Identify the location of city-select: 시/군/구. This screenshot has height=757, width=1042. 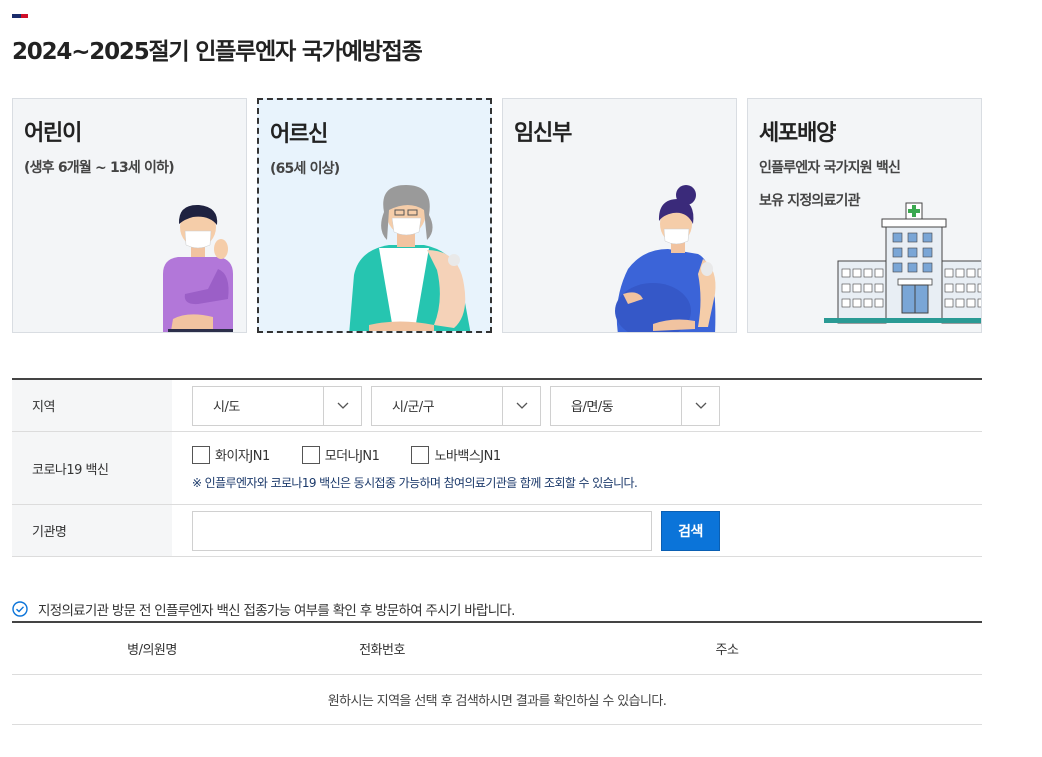
(456, 405).